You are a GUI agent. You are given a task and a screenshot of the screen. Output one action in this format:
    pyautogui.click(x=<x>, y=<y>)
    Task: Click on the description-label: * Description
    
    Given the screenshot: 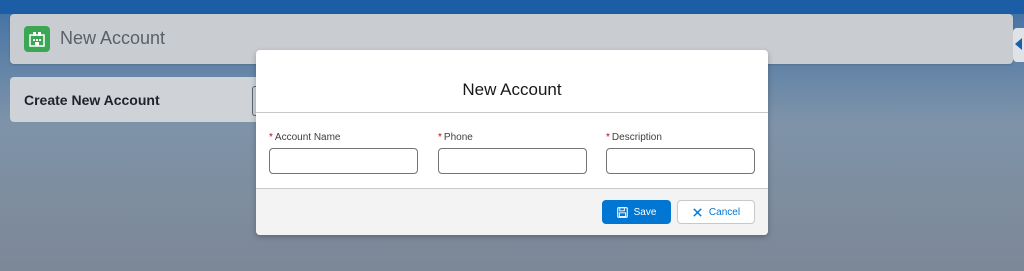 What is the action you would take?
    pyautogui.click(x=634, y=137)
    